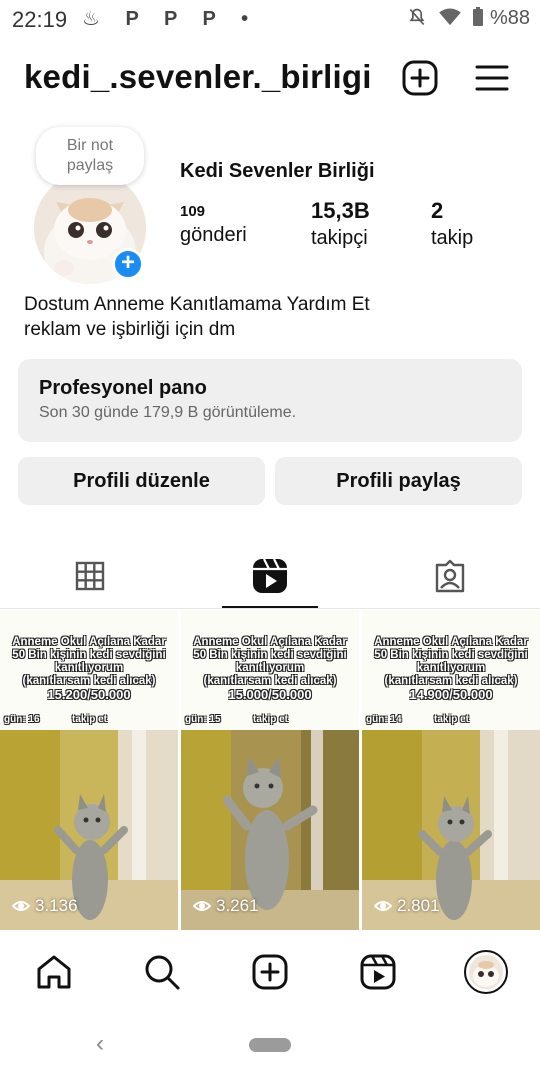 The image size is (540, 1080). Describe the element at coordinates (90, 156) in the screenshot. I see `note-bubble: Bir not paylaş` at that location.